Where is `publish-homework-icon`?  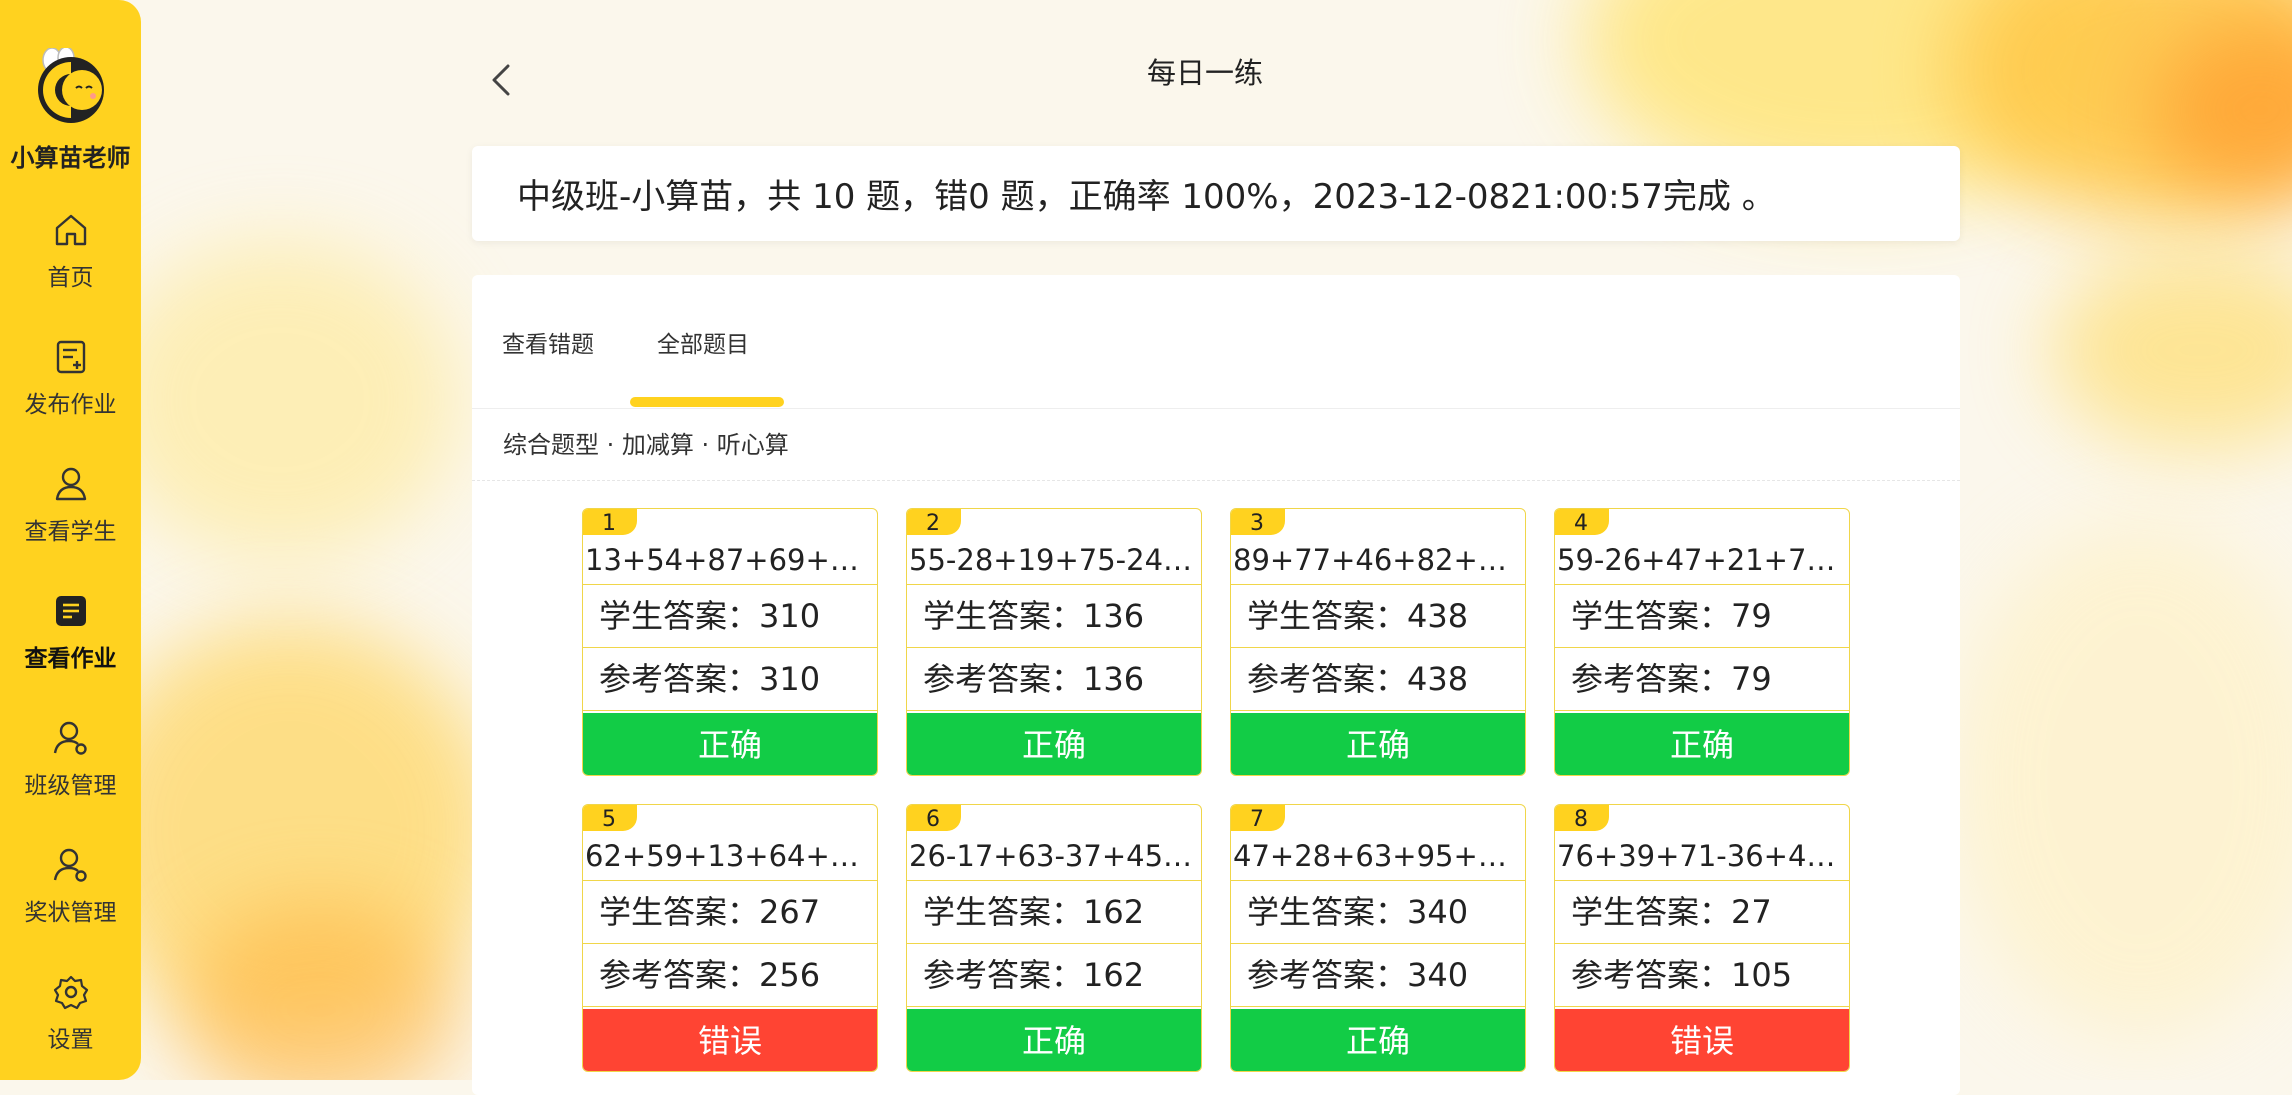 publish-homework-icon is located at coordinates (70, 357).